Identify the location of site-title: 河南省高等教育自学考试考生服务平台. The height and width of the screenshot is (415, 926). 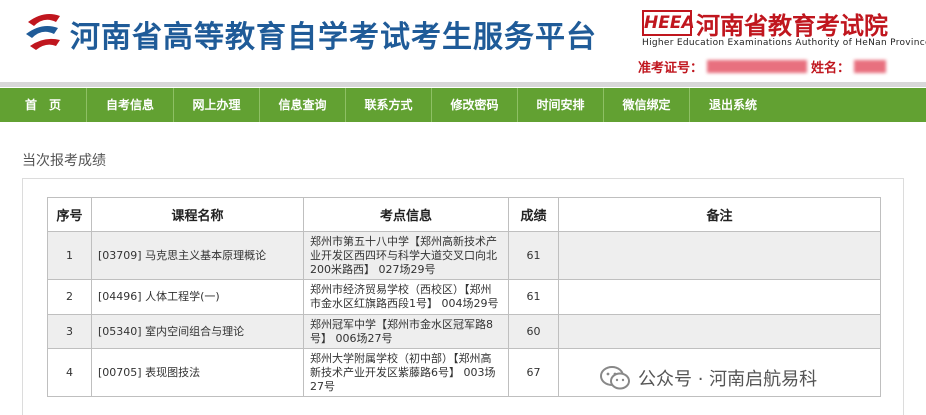
(333, 37).